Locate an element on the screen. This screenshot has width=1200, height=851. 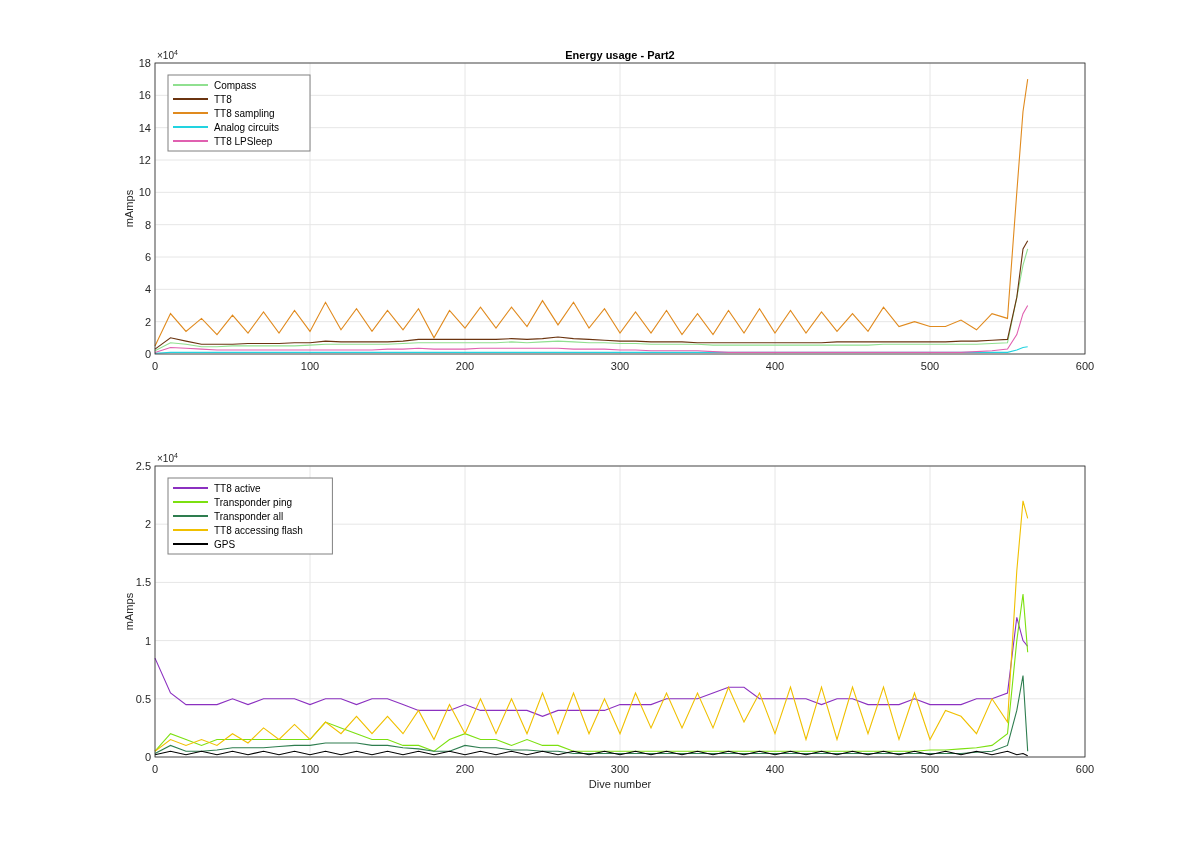
axis-tick-label: 1.5 is located at coordinates (143, 582).